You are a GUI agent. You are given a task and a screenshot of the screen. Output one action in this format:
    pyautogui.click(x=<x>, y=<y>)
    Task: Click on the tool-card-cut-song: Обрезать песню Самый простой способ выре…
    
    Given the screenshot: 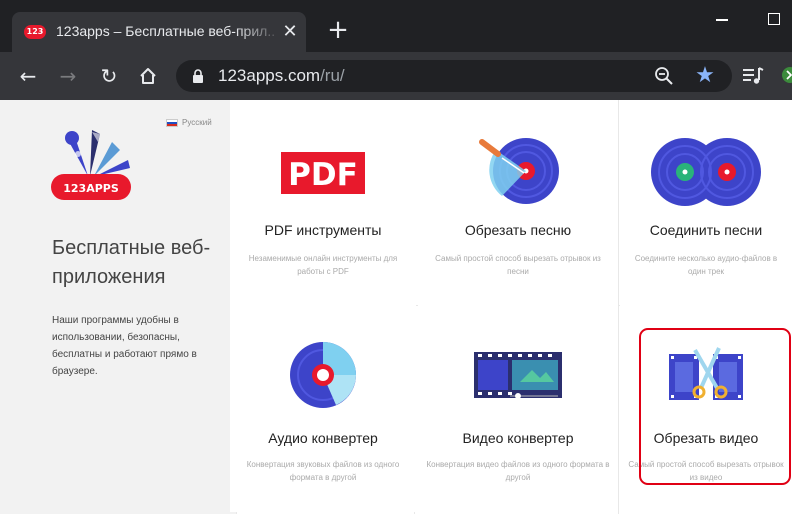 What is the action you would take?
    pyautogui.click(x=518, y=203)
    